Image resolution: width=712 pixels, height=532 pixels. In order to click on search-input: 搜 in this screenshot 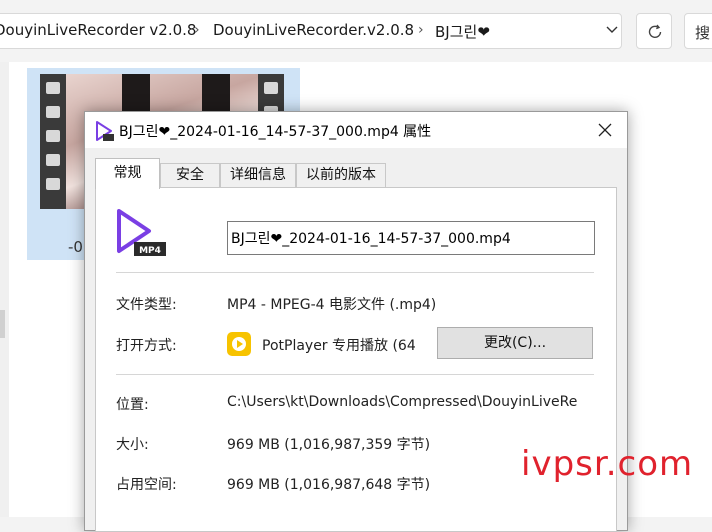, I will do `click(698, 31)`.